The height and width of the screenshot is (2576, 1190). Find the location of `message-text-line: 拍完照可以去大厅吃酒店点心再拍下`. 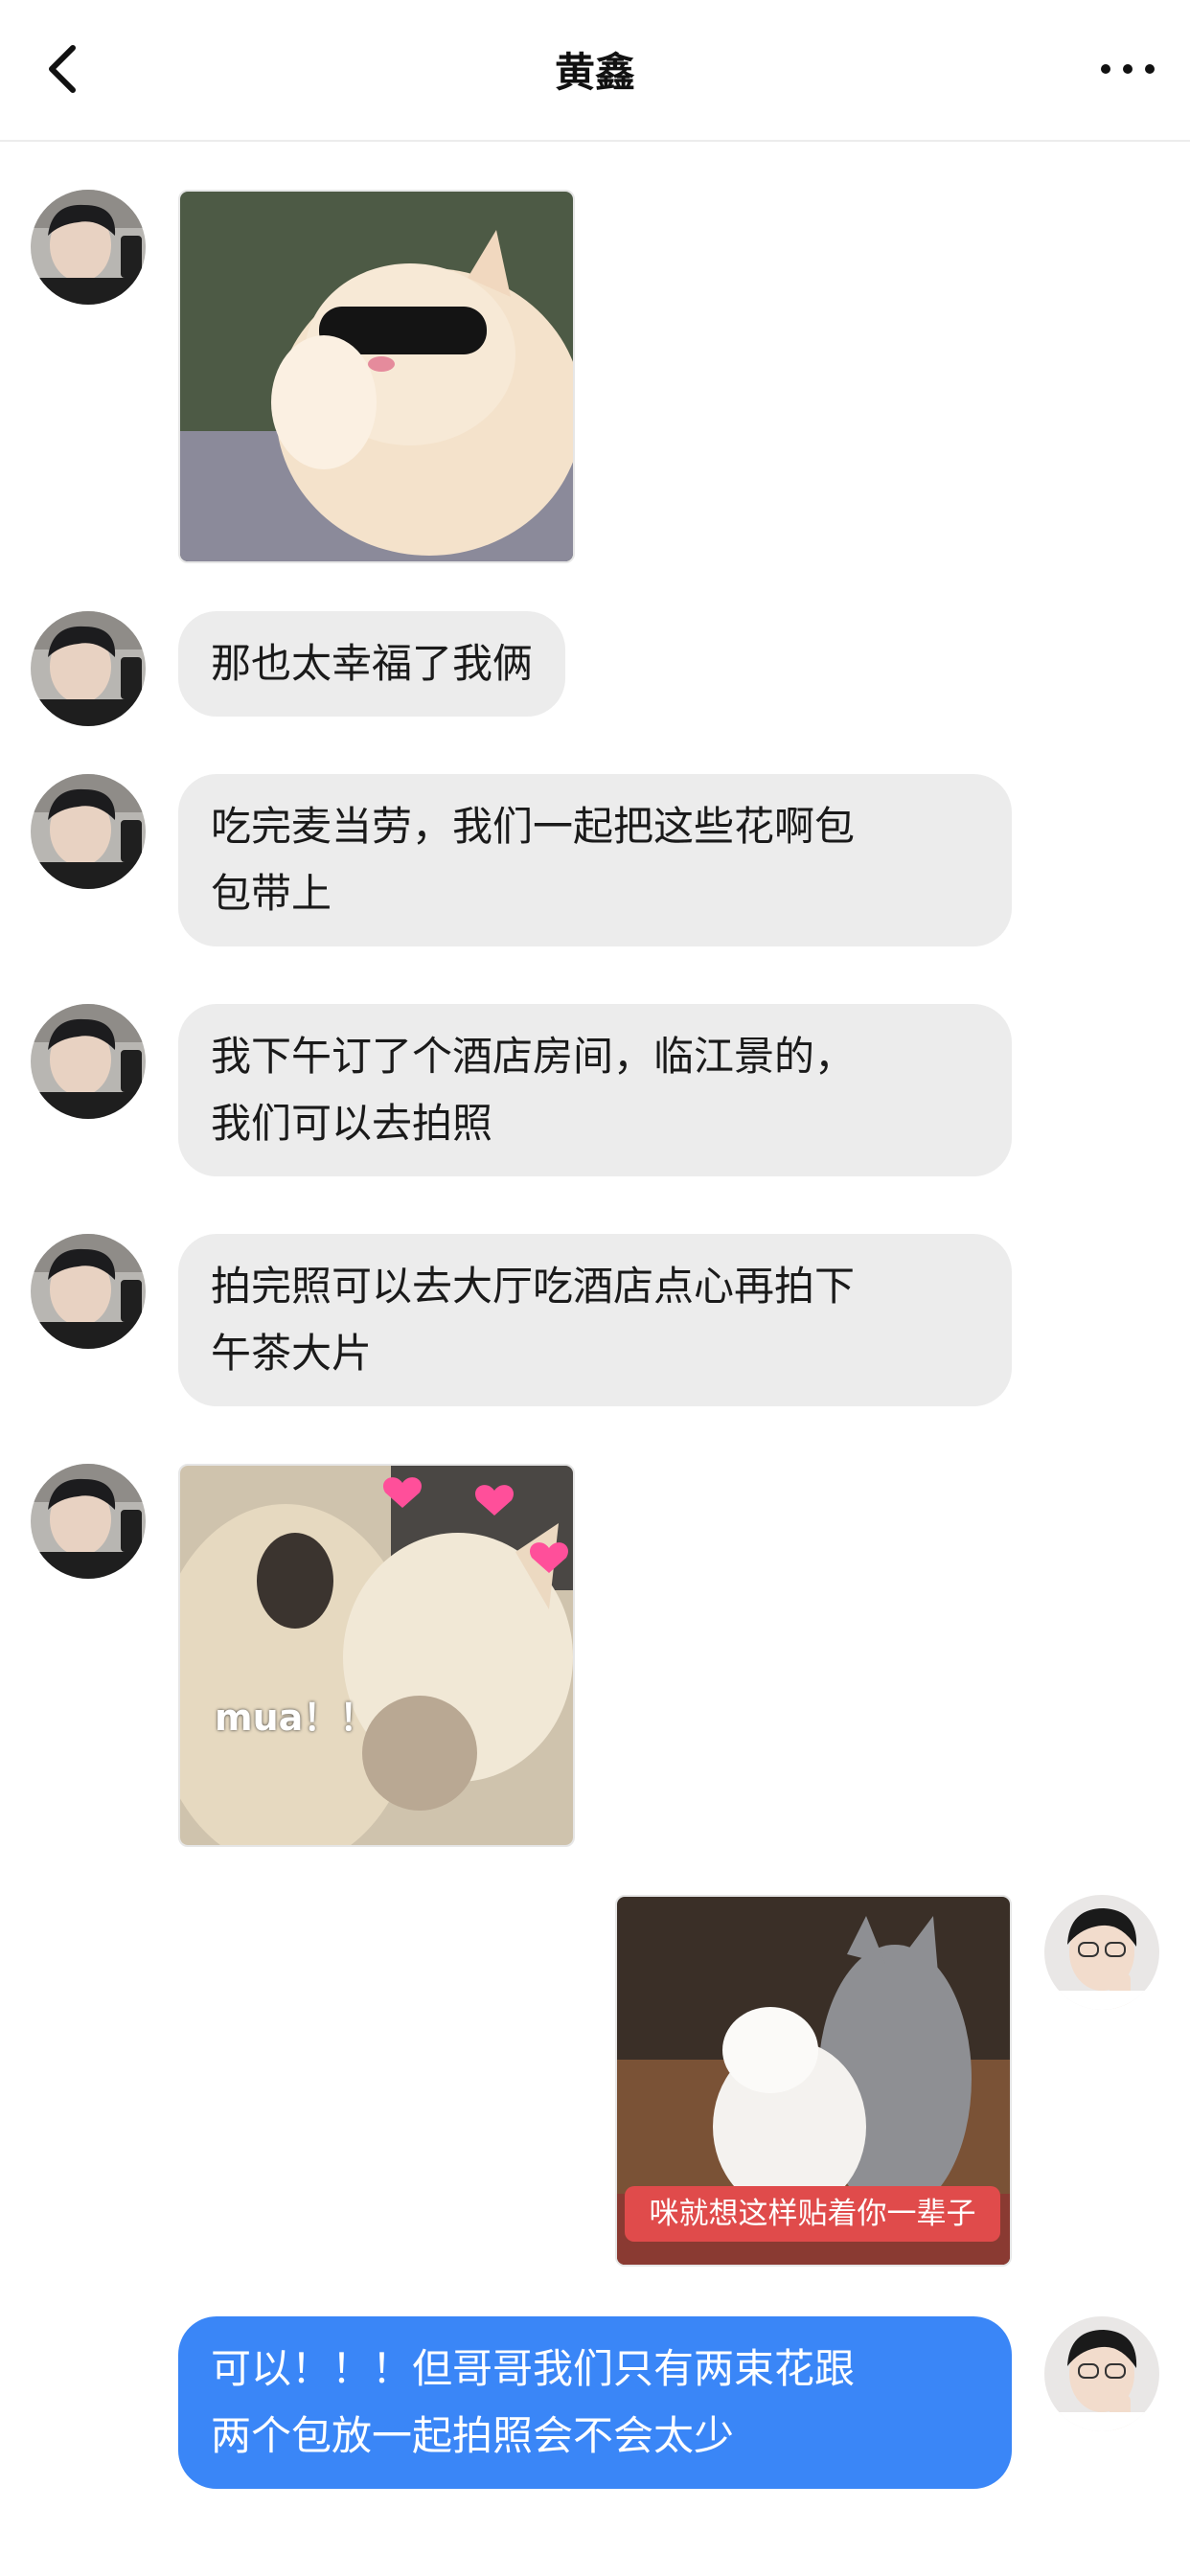

message-text-line: 拍完照可以去大厅吃酒店点心再拍下 is located at coordinates (533, 1286).